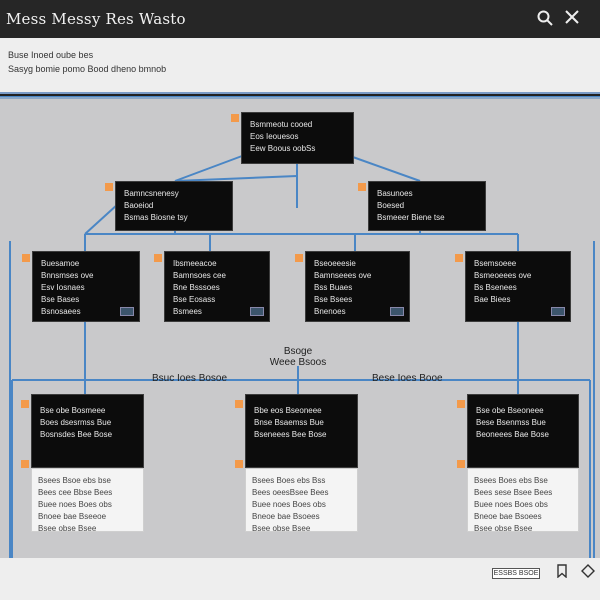  What do you see at coordinates (511, 480) in the screenshot?
I see `node-text: Bsees Boes ebs Bse` at bounding box center [511, 480].